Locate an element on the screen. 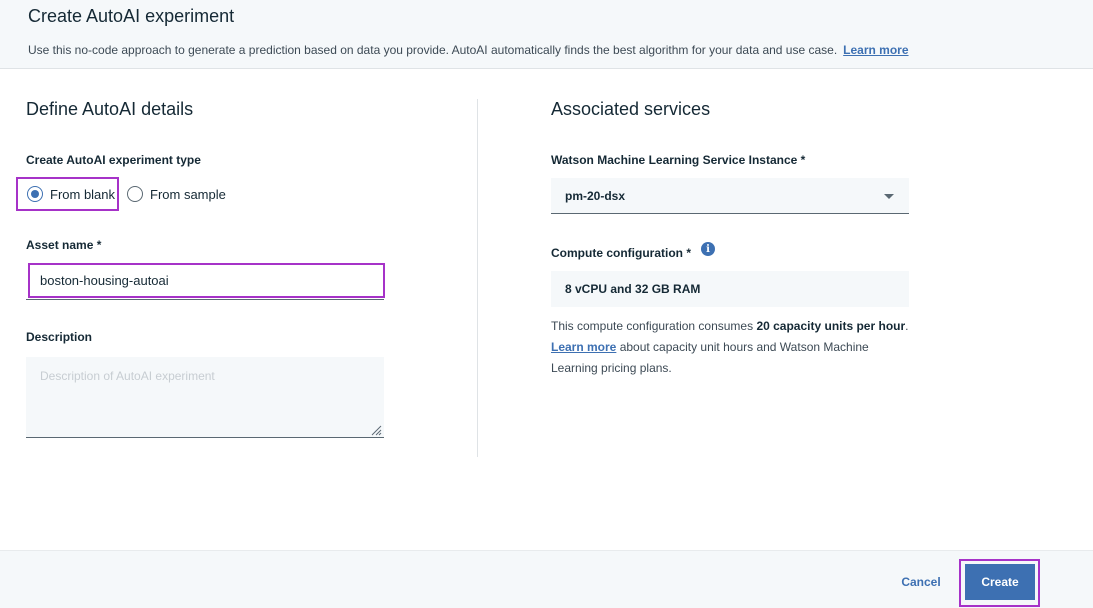  radio-unchecked-icon is located at coordinates (135, 194).